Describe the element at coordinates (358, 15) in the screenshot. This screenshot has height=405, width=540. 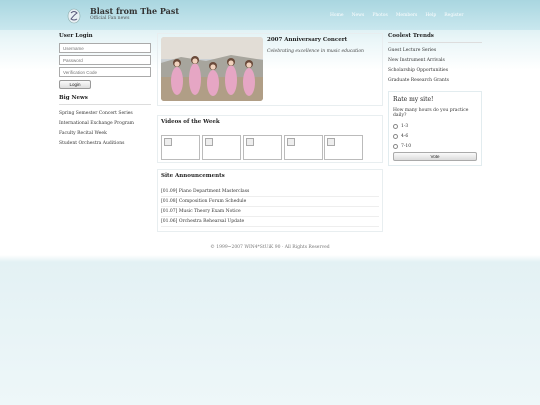
I see `nav-news: News` at that location.